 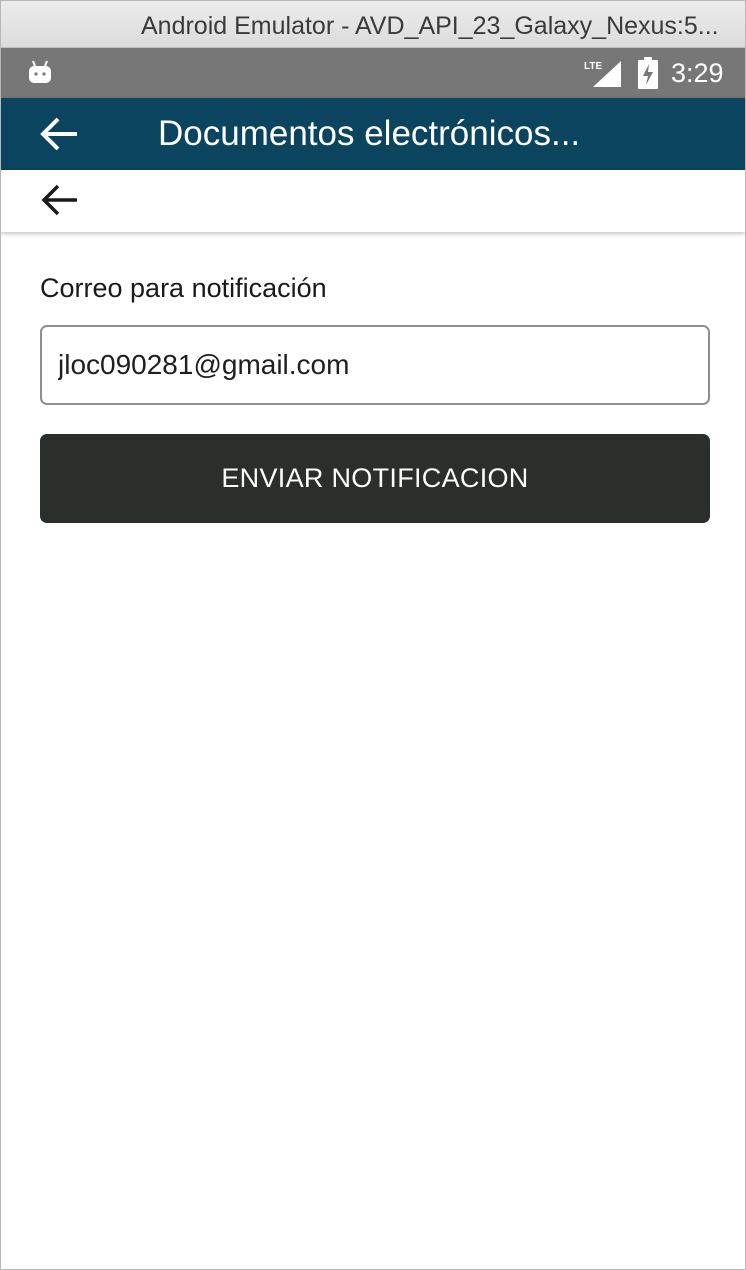 What do you see at coordinates (593, 66) in the screenshot?
I see `svg-text: LTE` at bounding box center [593, 66].